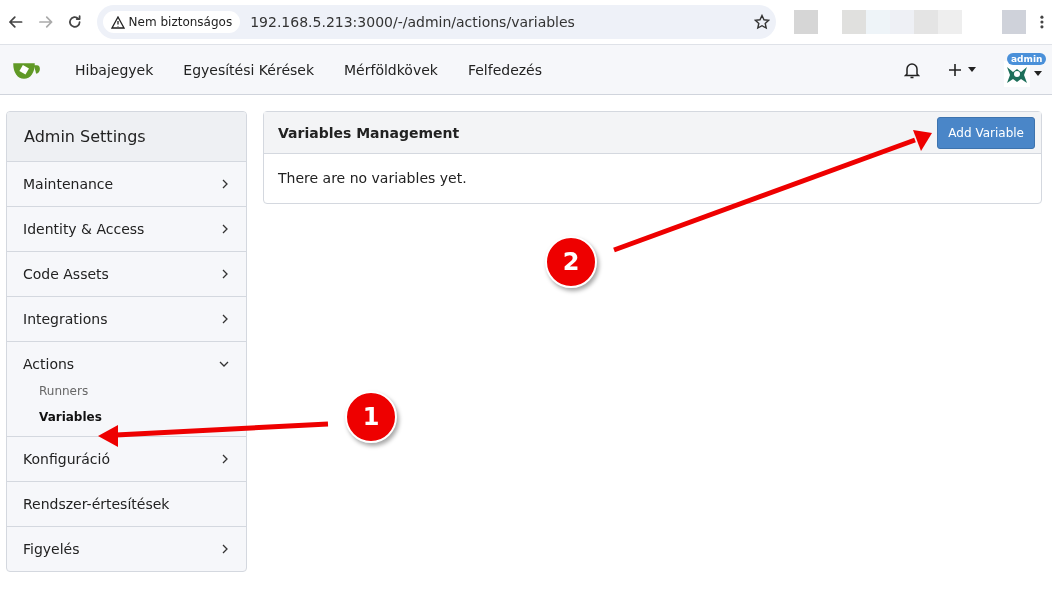 This screenshot has height=603, width=1052. What do you see at coordinates (16, 22) in the screenshot?
I see `back-icon` at bounding box center [16, 22].